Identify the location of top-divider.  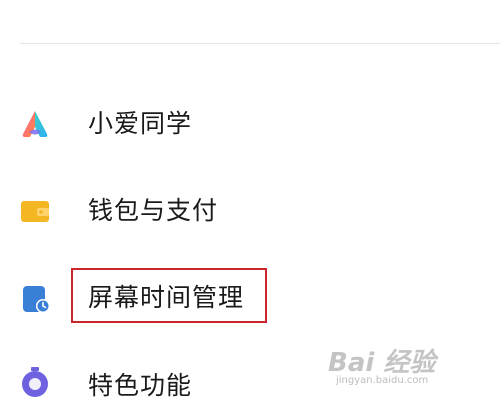
(260, 43).